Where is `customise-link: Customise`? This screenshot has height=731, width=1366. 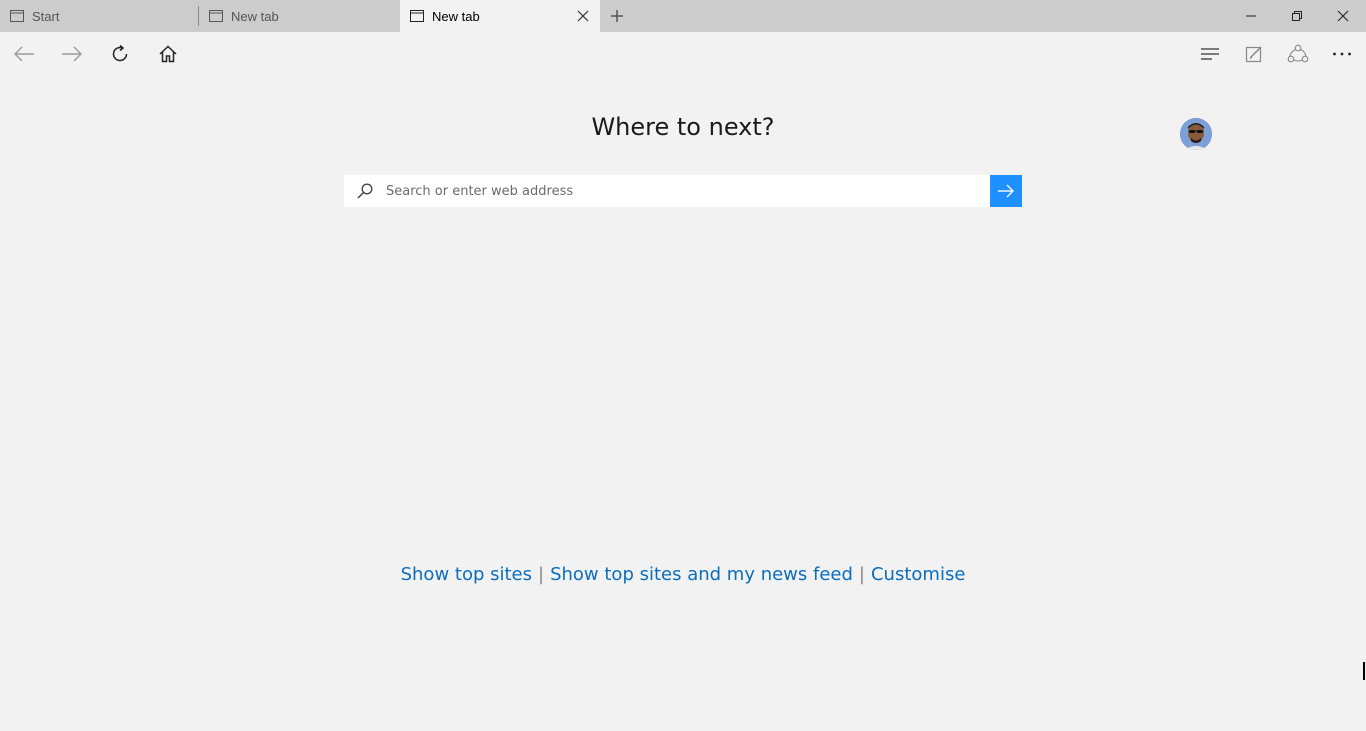
customise-link: Customise is located at coordinates (918, 574).